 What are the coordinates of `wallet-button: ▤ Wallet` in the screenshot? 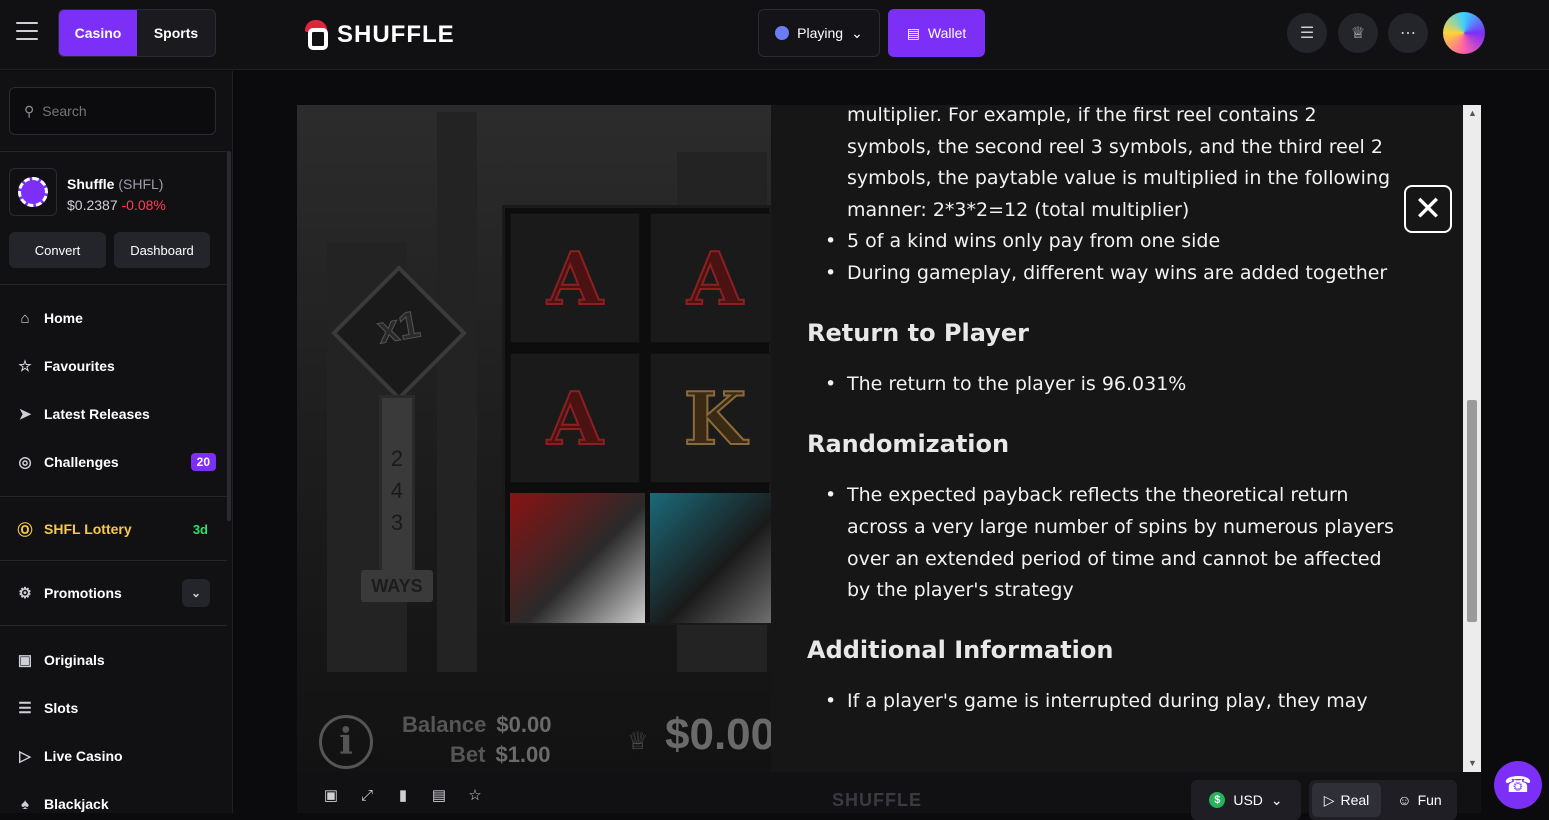 It's located at (936, 33).